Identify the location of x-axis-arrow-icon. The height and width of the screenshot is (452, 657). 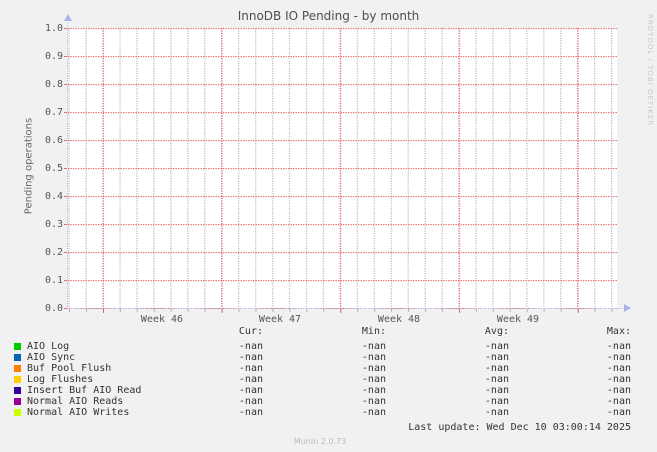
(627, 308).